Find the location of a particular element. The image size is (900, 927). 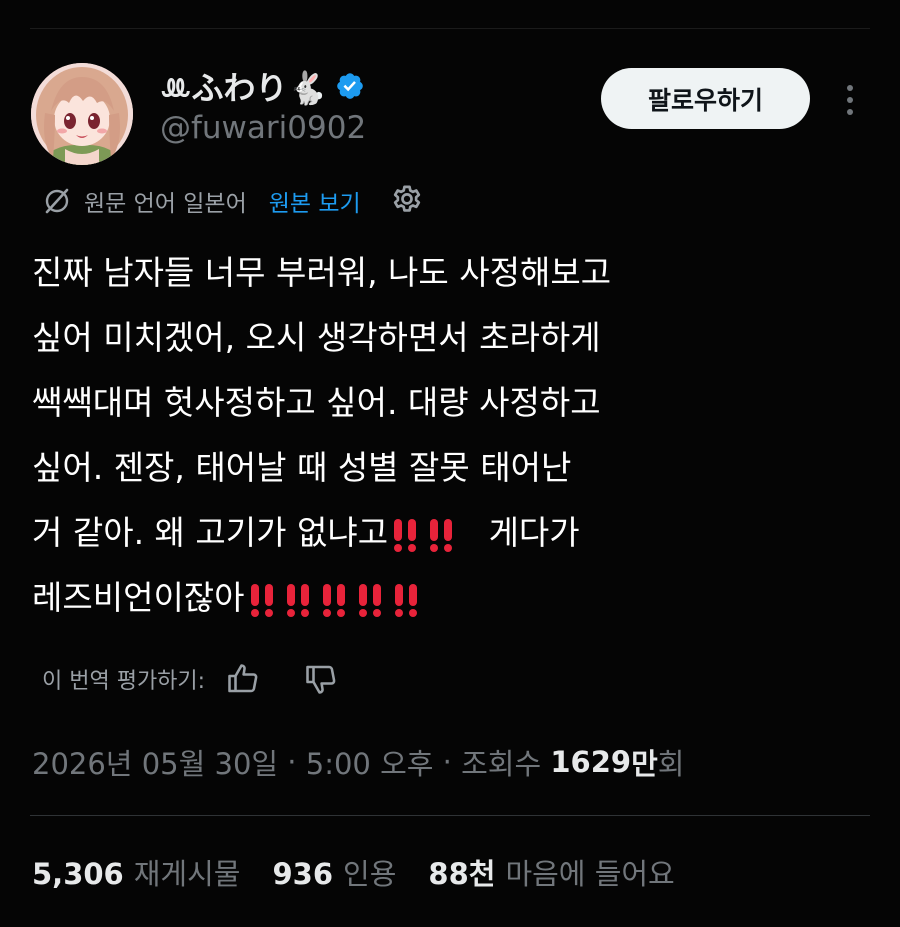

display-name: ꔛふわり🐇 is located at coordinates (243, 86).